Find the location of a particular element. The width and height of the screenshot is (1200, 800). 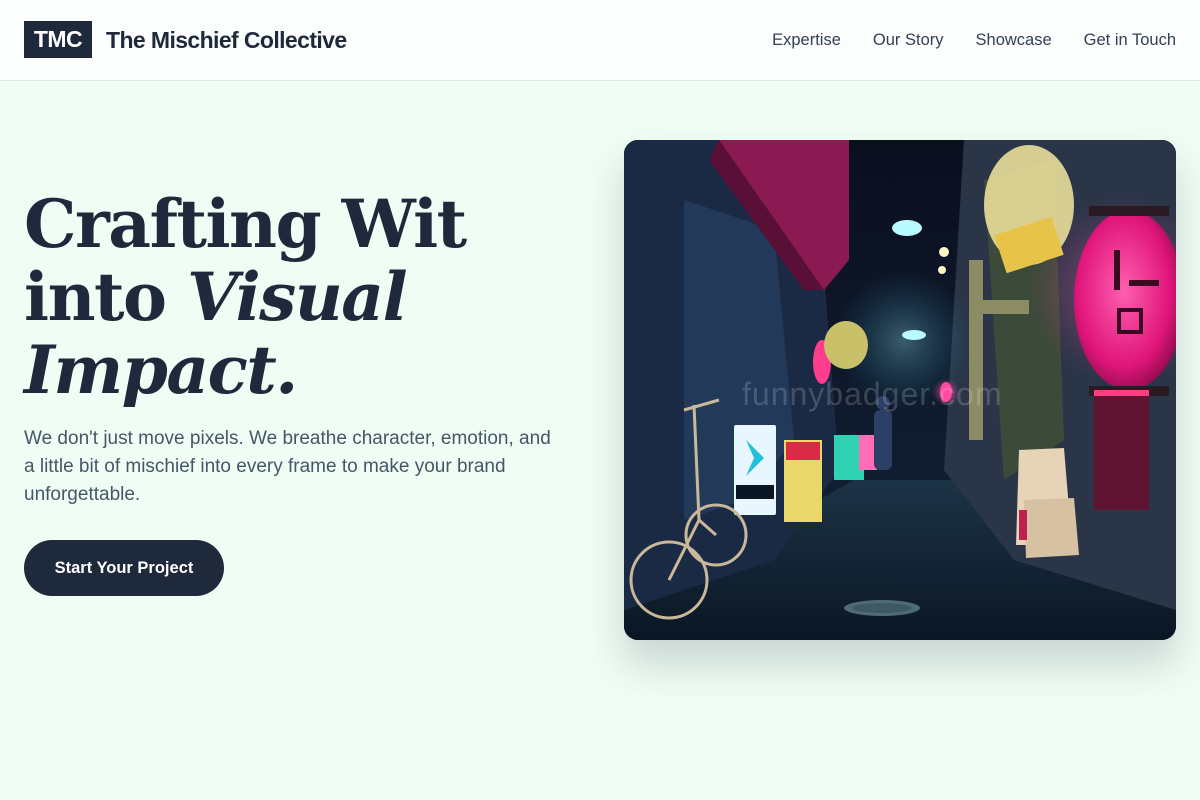

nav-link-our-story: Our Story is located at coordinates (908, 40).